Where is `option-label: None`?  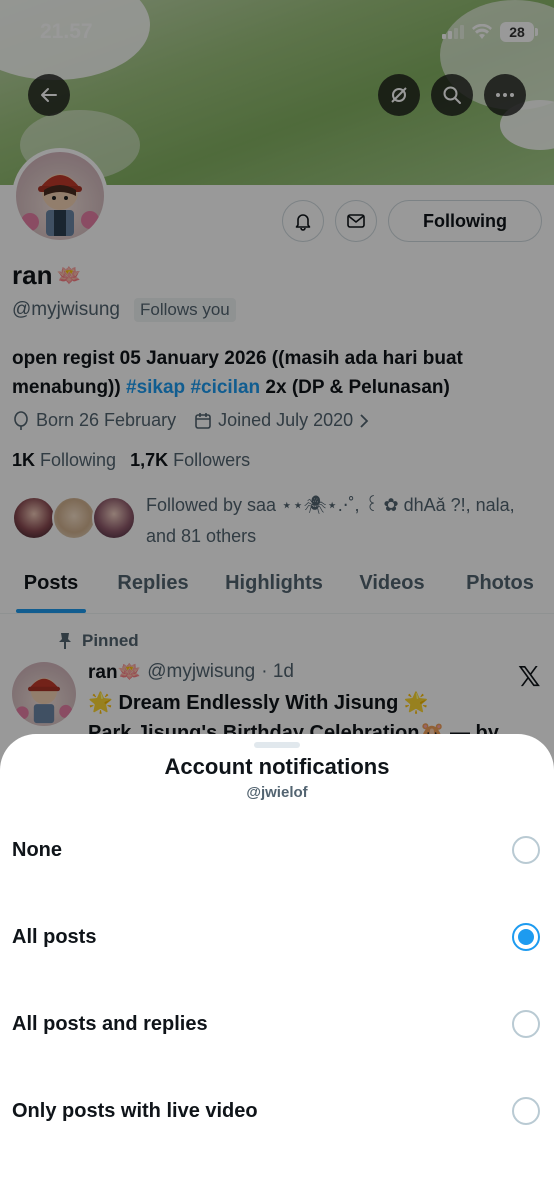
option-label: None is located at coordinates (37, 849).